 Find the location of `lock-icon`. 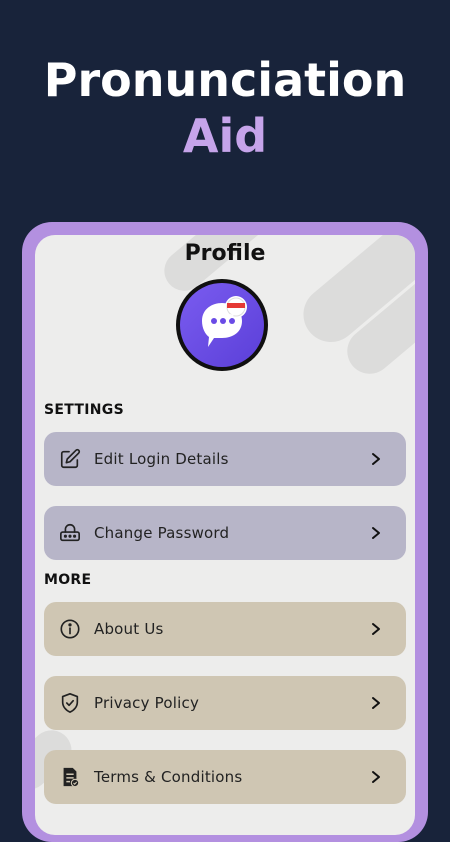

lock-icon is located at coordinates (70, 533).